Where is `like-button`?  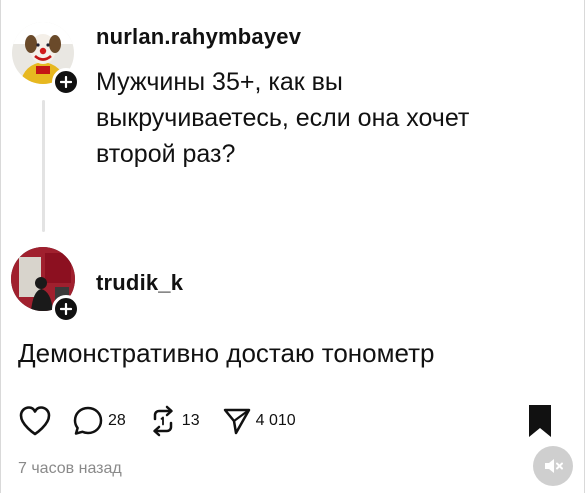 like-button is located at coordinates (35, 421).